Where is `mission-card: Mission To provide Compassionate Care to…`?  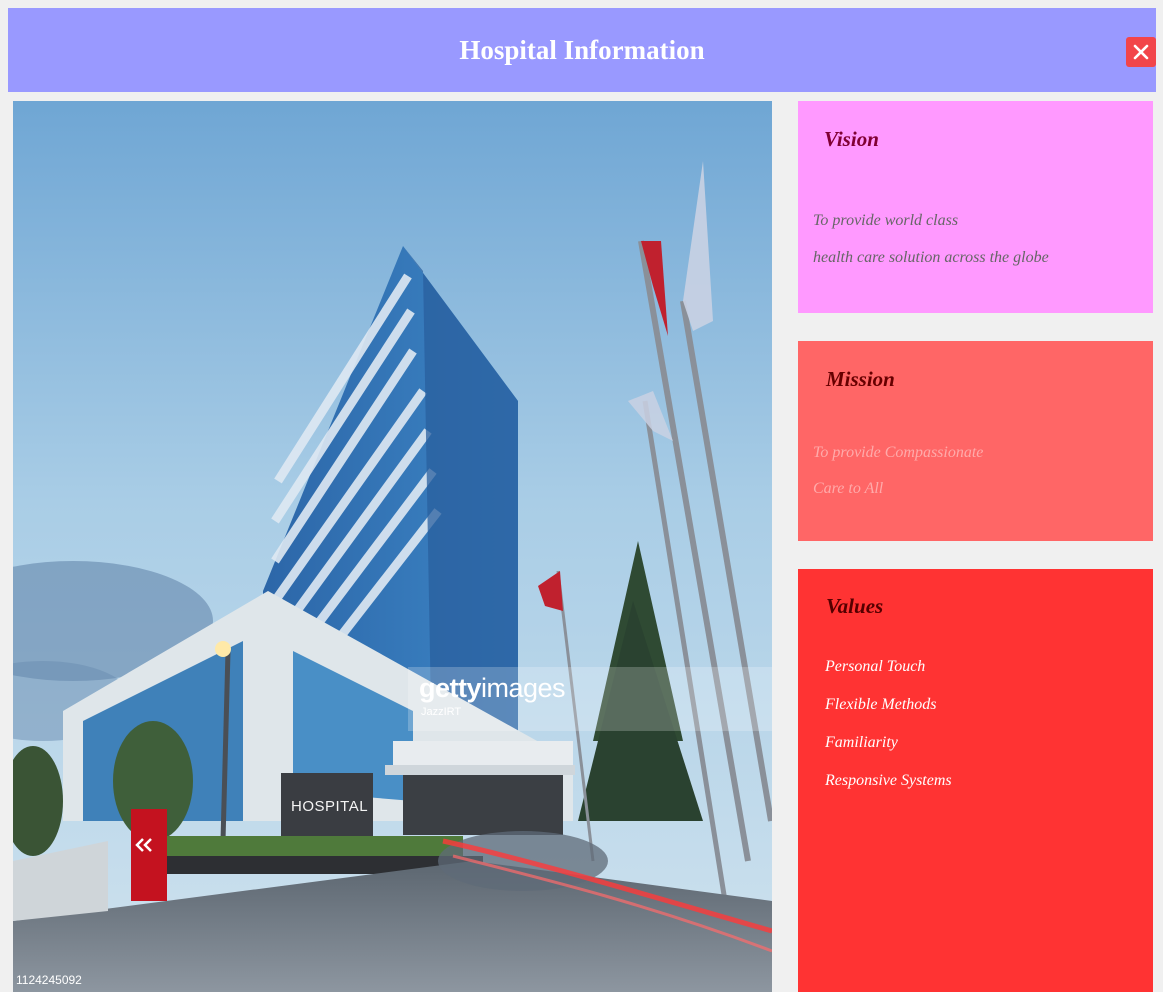 mission-card: Mission To provide Compassionate Care to… is located at coordinates (975, 441).